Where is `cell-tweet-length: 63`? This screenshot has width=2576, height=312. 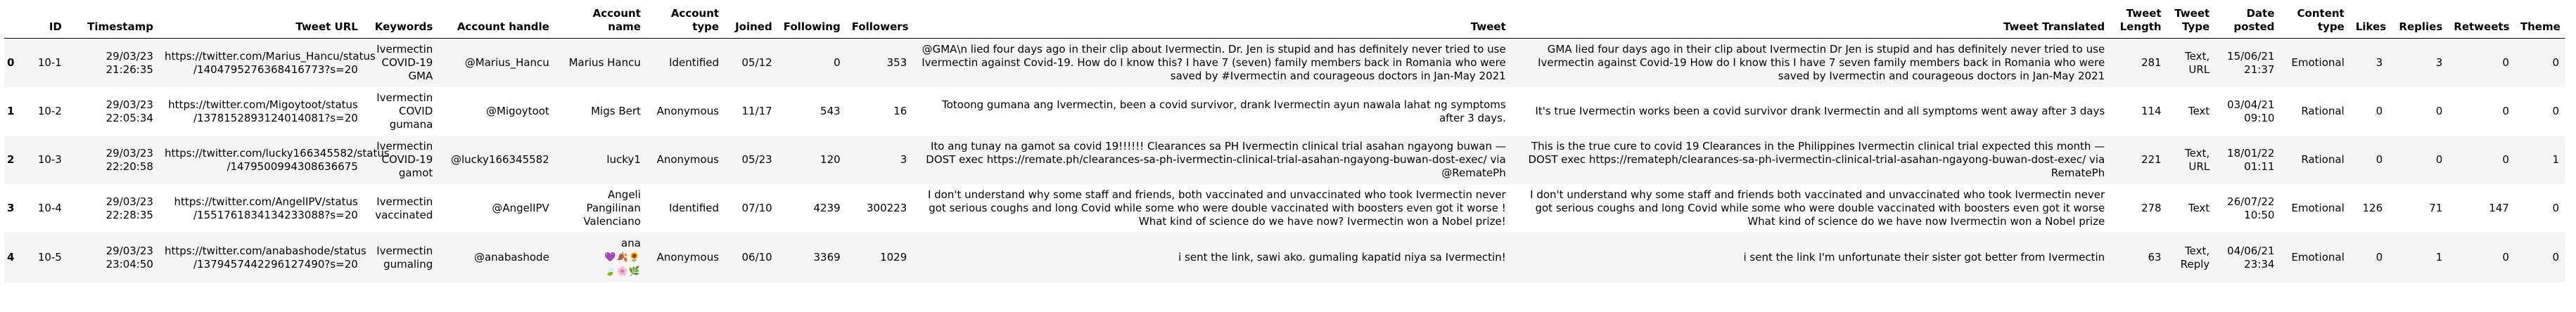
cell-tweet-length: 63 is located at coordinates (2138, 257).